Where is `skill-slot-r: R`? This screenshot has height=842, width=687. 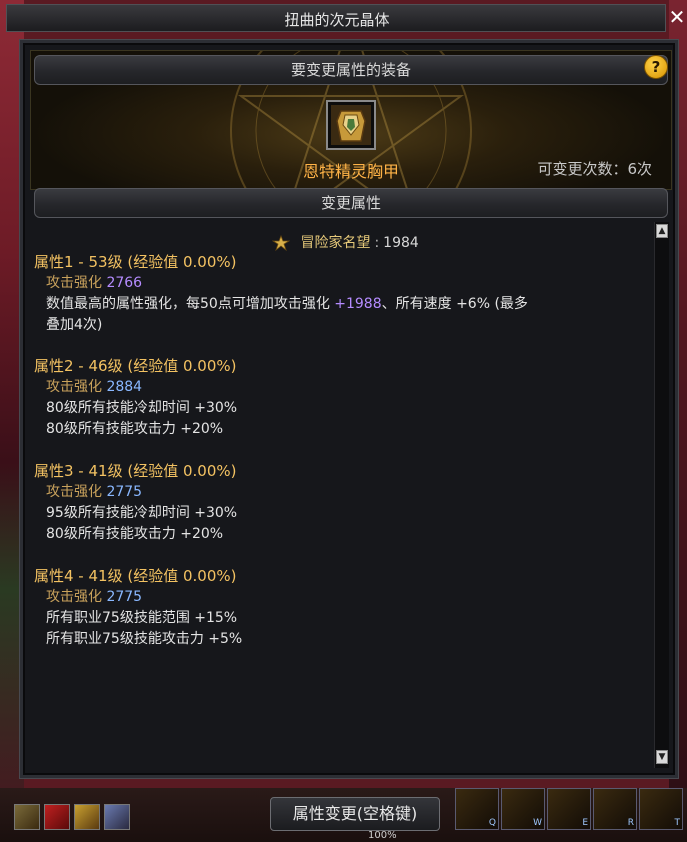
skill-slot-r: R is located at coordinates (615, 809).